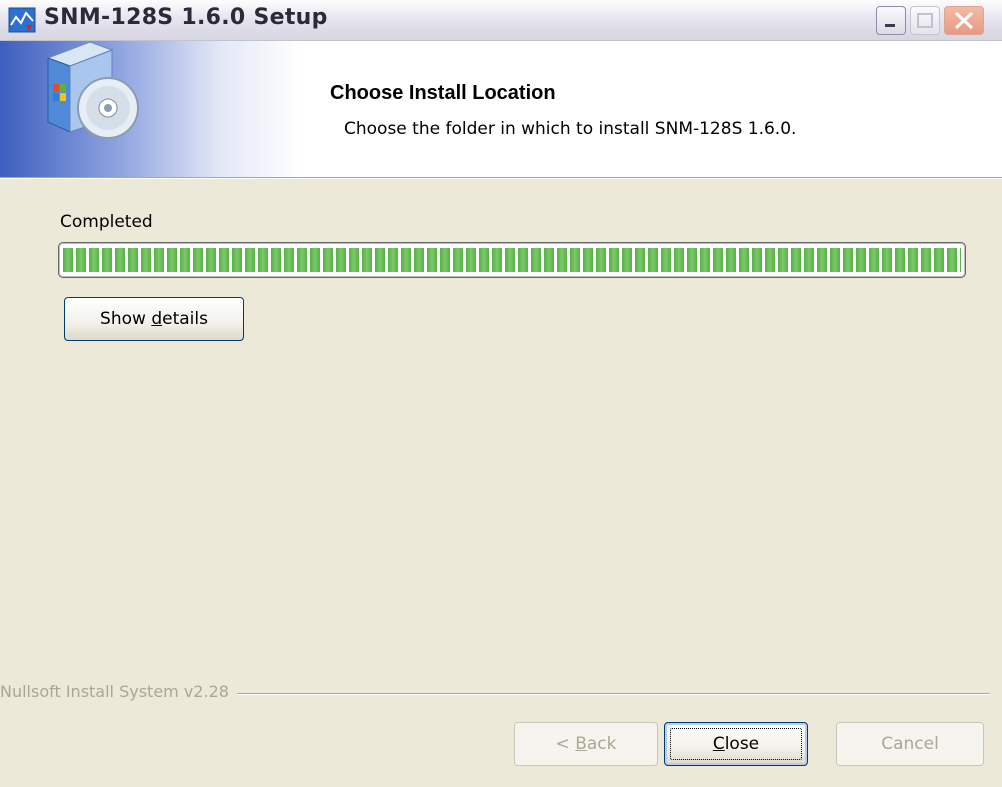  What do you see at coordinates (186, 17) in the screenshot?
I see `window-title: SNM-128S 1.6.0 Setup` at bounding box center [186, 17].